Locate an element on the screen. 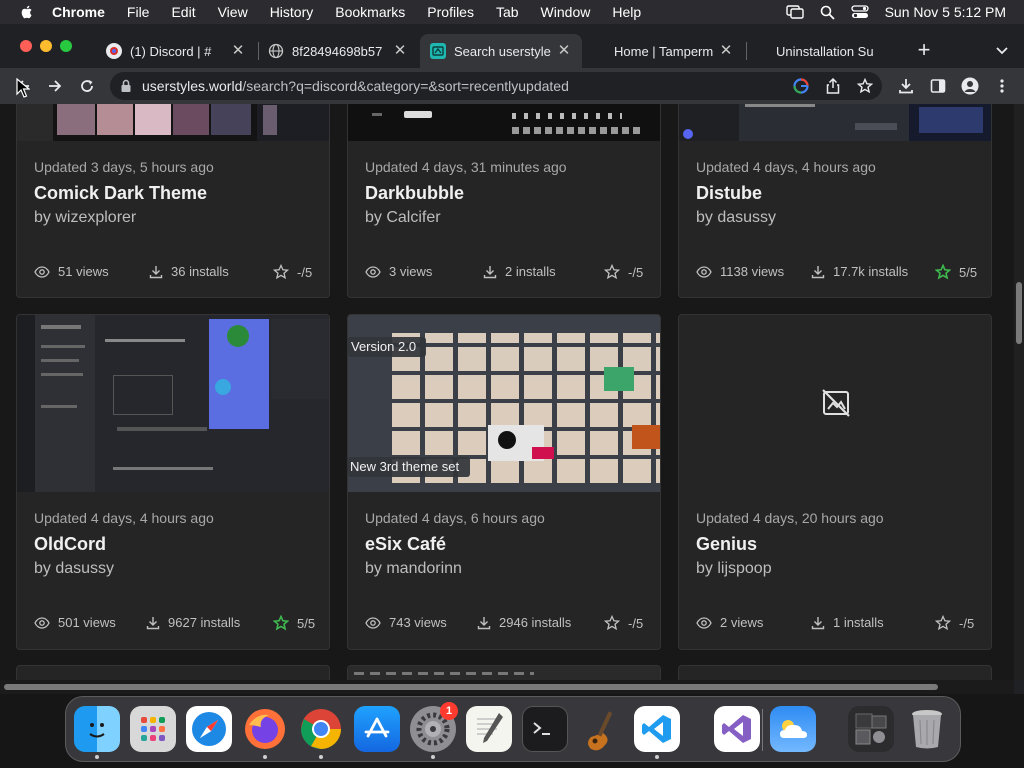 This screenshot has width=1024, height=768. menu-chrome: Chrome is located at coordinates (78, 12).